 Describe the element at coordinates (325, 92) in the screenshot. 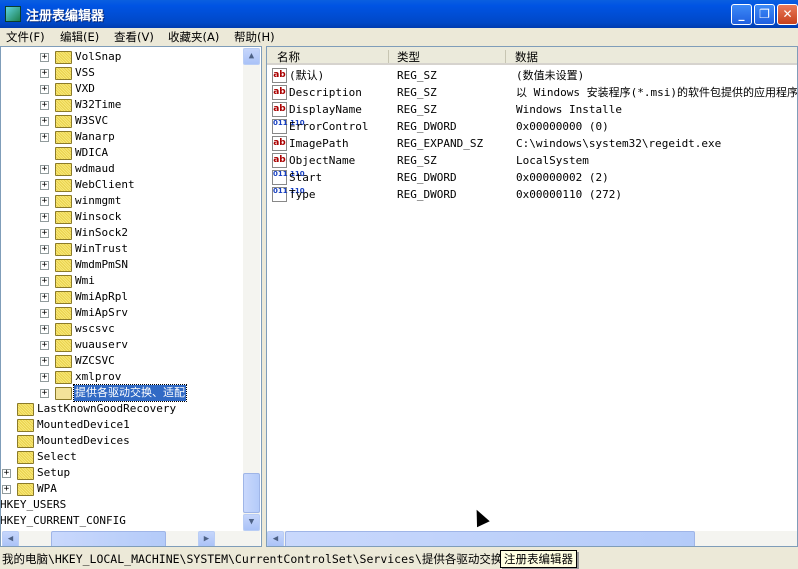

I see `value-name: Description` at that location.